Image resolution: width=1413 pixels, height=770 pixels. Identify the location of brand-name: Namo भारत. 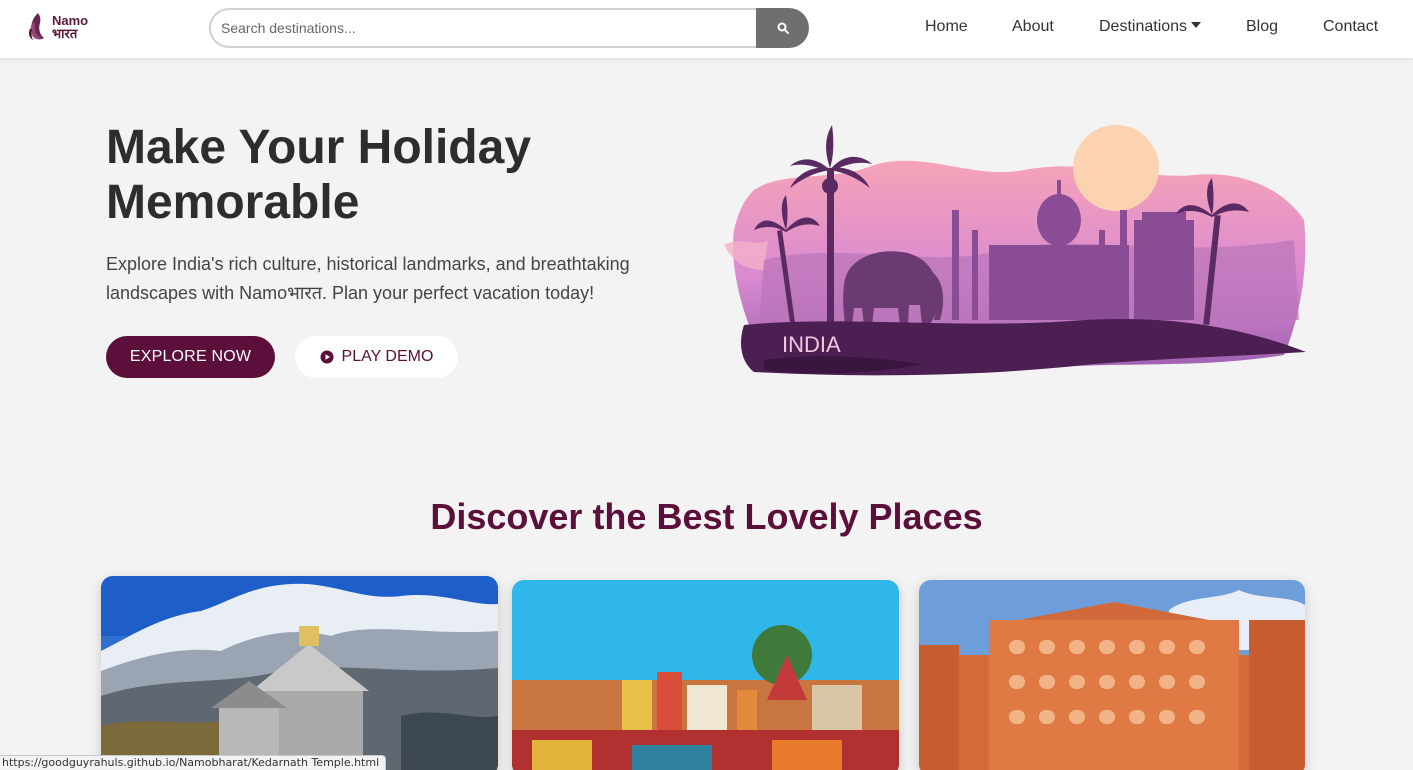
(70, 27).